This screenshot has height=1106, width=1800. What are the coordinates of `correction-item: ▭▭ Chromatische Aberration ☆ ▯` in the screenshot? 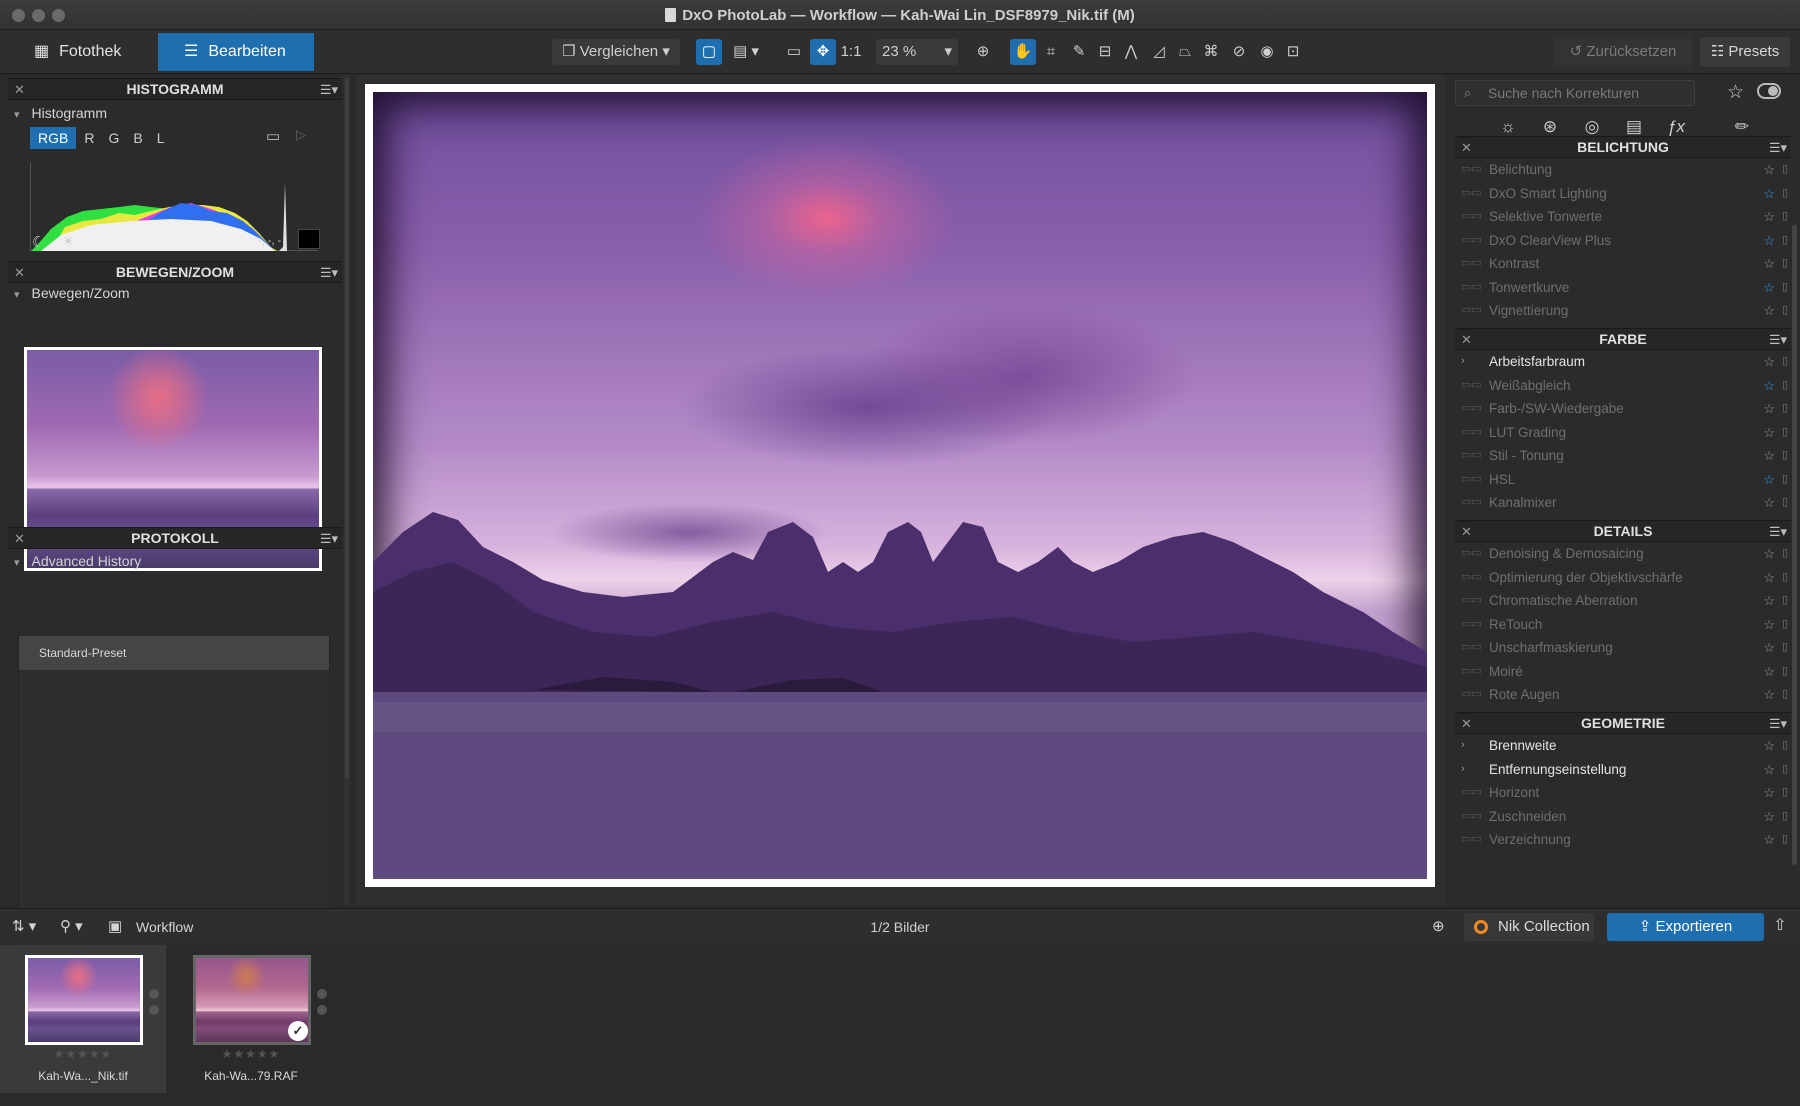 It's located at (1623, 601).